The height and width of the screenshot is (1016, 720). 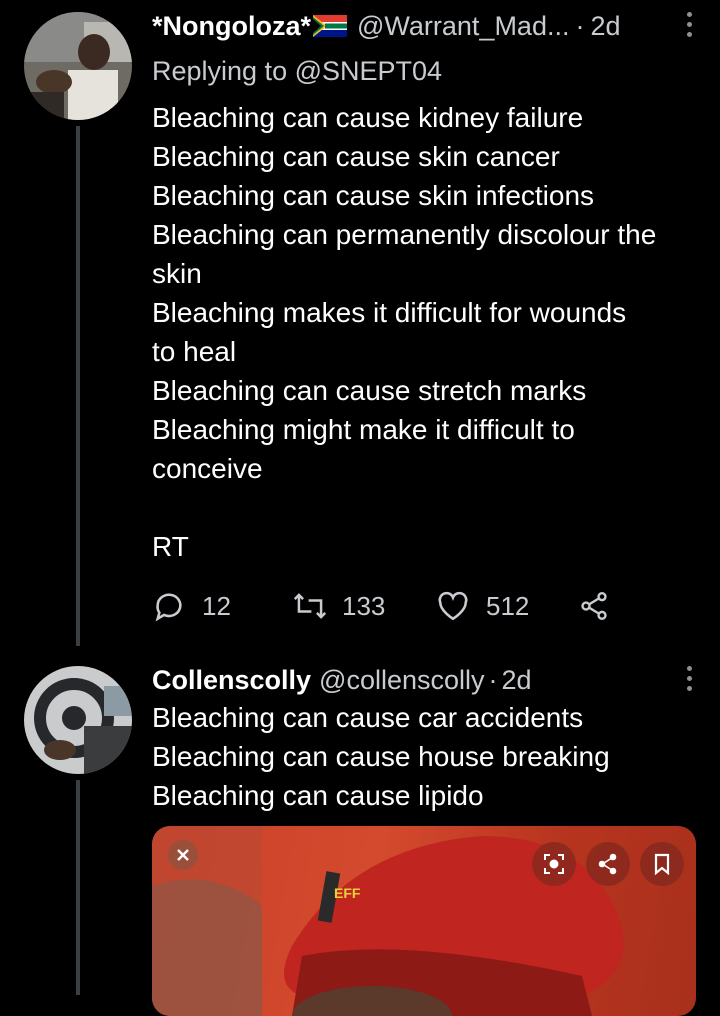 I want to click on replying-to: Replying to @SNEPT04, so click(x=297, y=71).